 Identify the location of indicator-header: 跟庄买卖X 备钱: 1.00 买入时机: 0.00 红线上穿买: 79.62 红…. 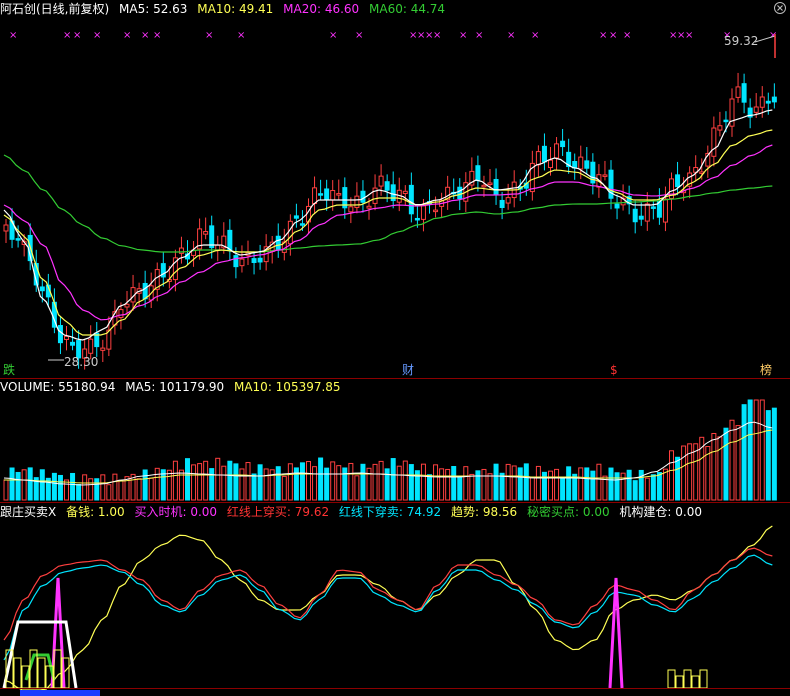
(354, 512).